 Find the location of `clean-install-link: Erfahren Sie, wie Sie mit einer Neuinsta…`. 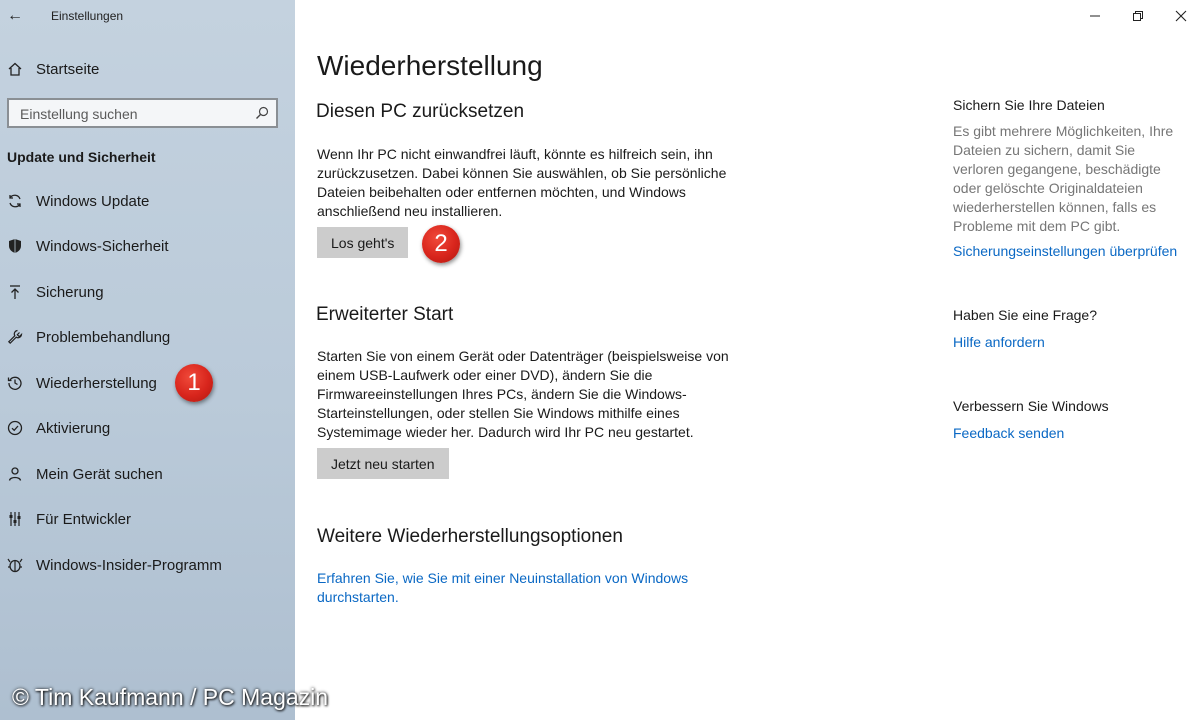

clean-install-link: Erfahren Sie, wie Sie mit einer Neuinsta… is located at coordinates (507, 588).